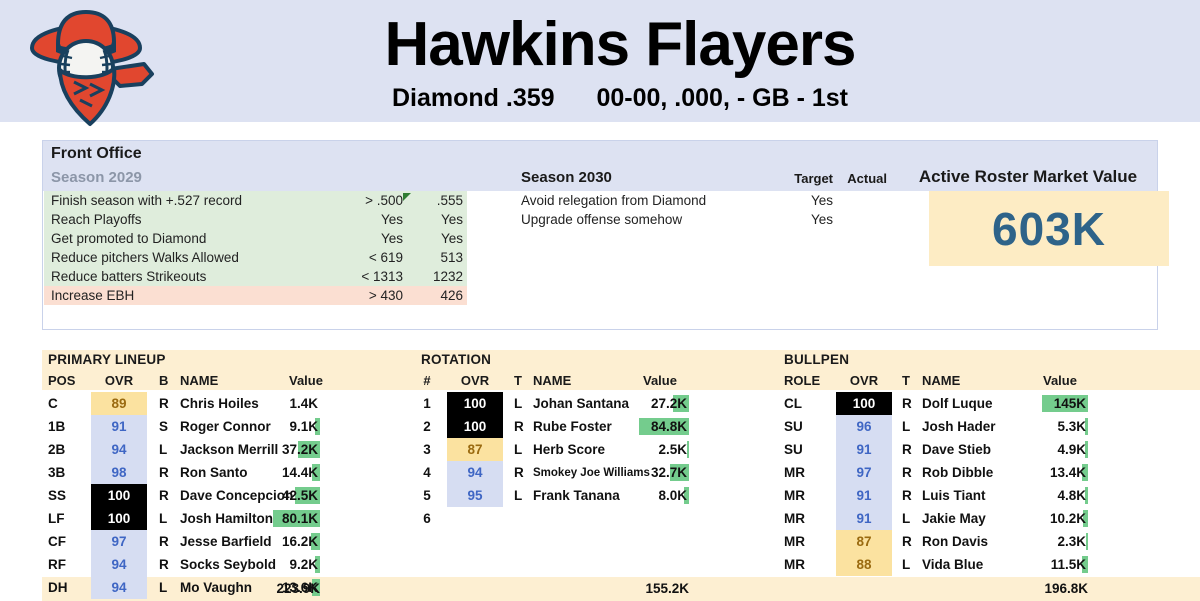 This screenshot has height=601, width=1200. Describe the element at coordinates (1049, 228) in the screenshot. I see `market-value-amount: 603K` at that location.